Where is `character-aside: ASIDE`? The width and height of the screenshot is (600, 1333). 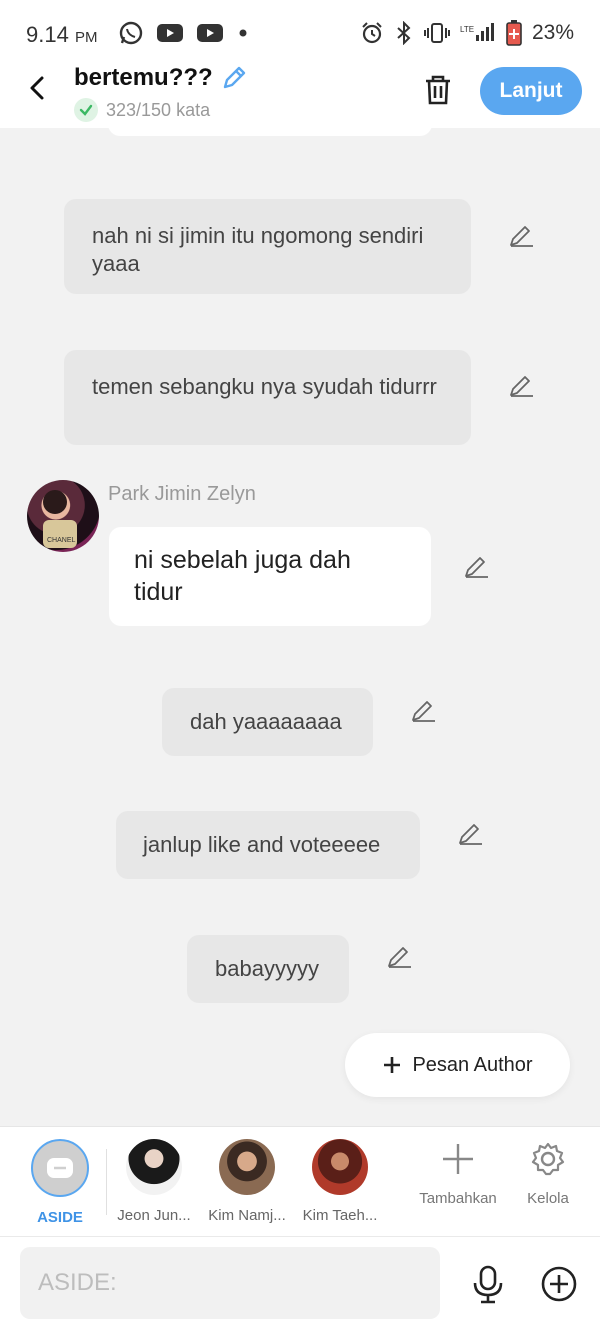 character-aside: ASIDE is located at coordinates (60, 1182).